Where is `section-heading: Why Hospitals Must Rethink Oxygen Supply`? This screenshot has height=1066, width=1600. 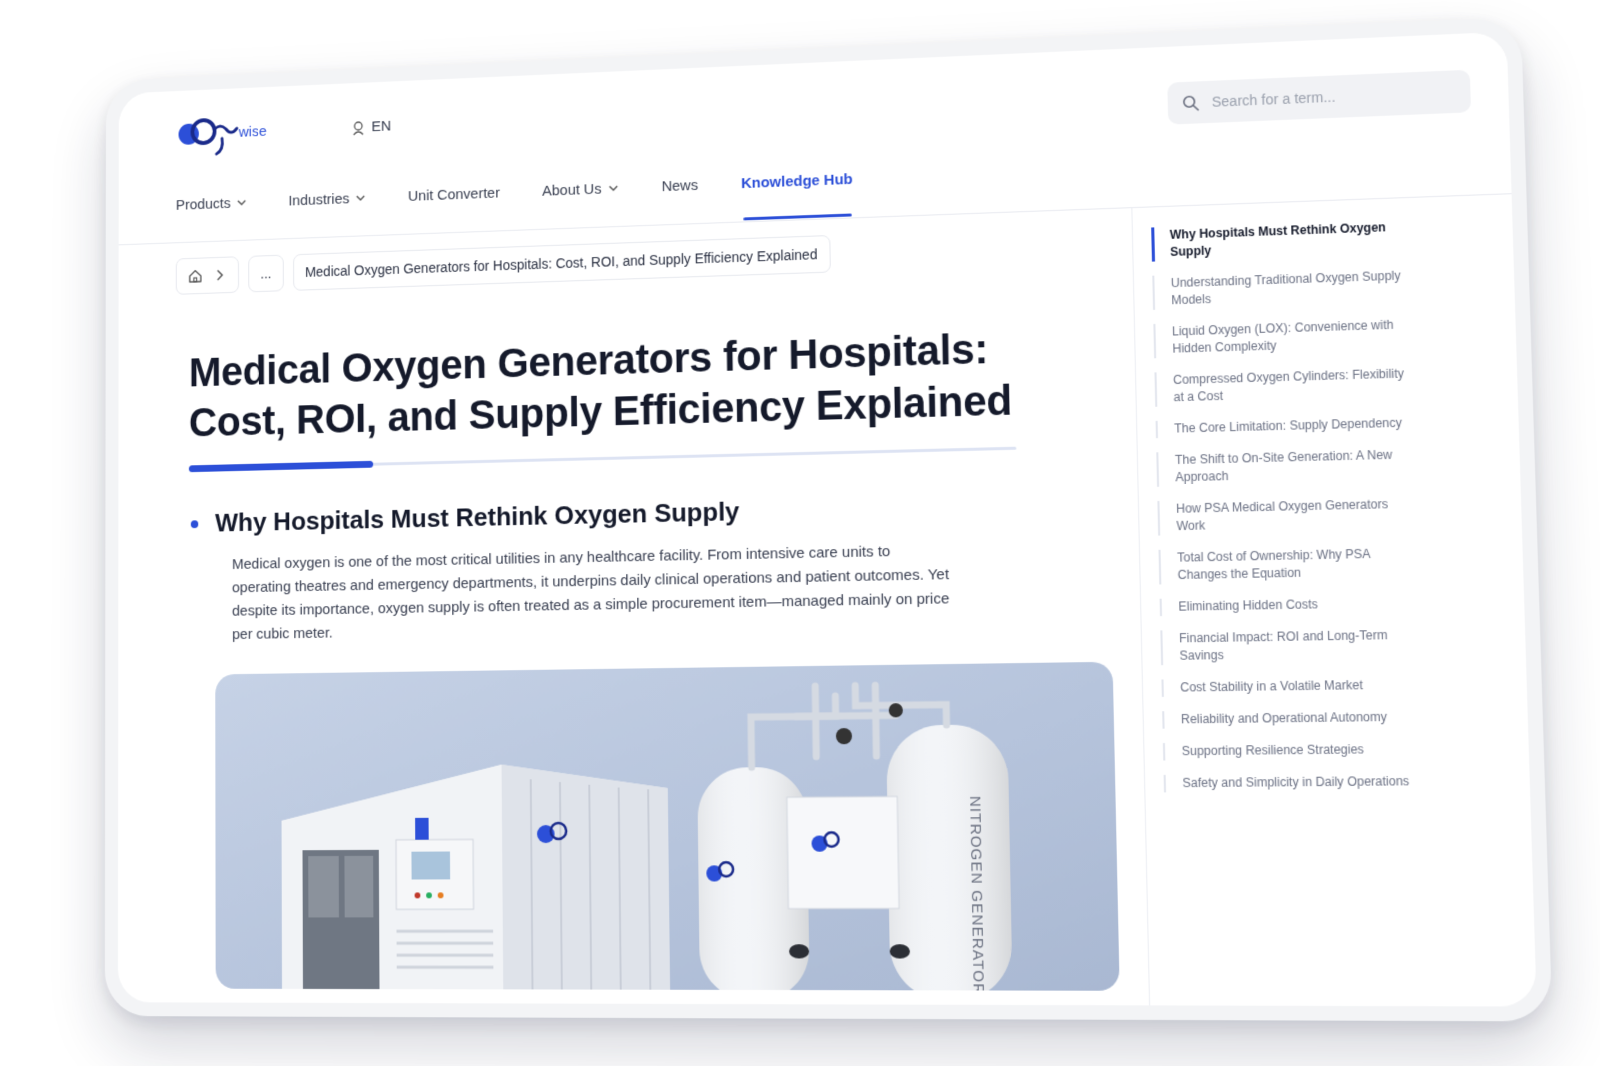
section-heading: Why Hospitals Must Rethink Oxygen Supply is located at coordinates (652, 513).